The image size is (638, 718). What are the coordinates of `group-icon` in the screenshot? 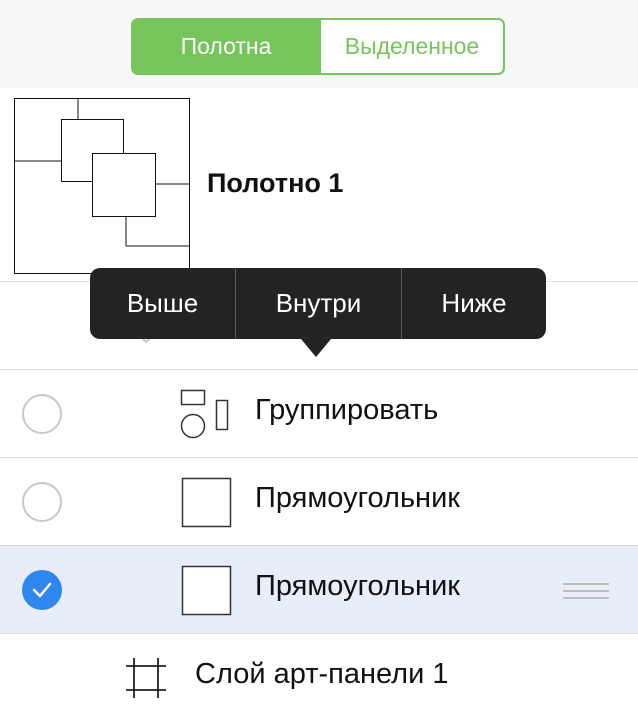 It's located at (204, 414).